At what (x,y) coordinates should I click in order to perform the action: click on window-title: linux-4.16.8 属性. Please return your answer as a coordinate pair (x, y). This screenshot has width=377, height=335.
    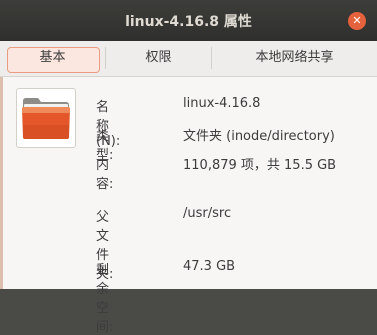
    Looking at the image, I should click on (188, 22).